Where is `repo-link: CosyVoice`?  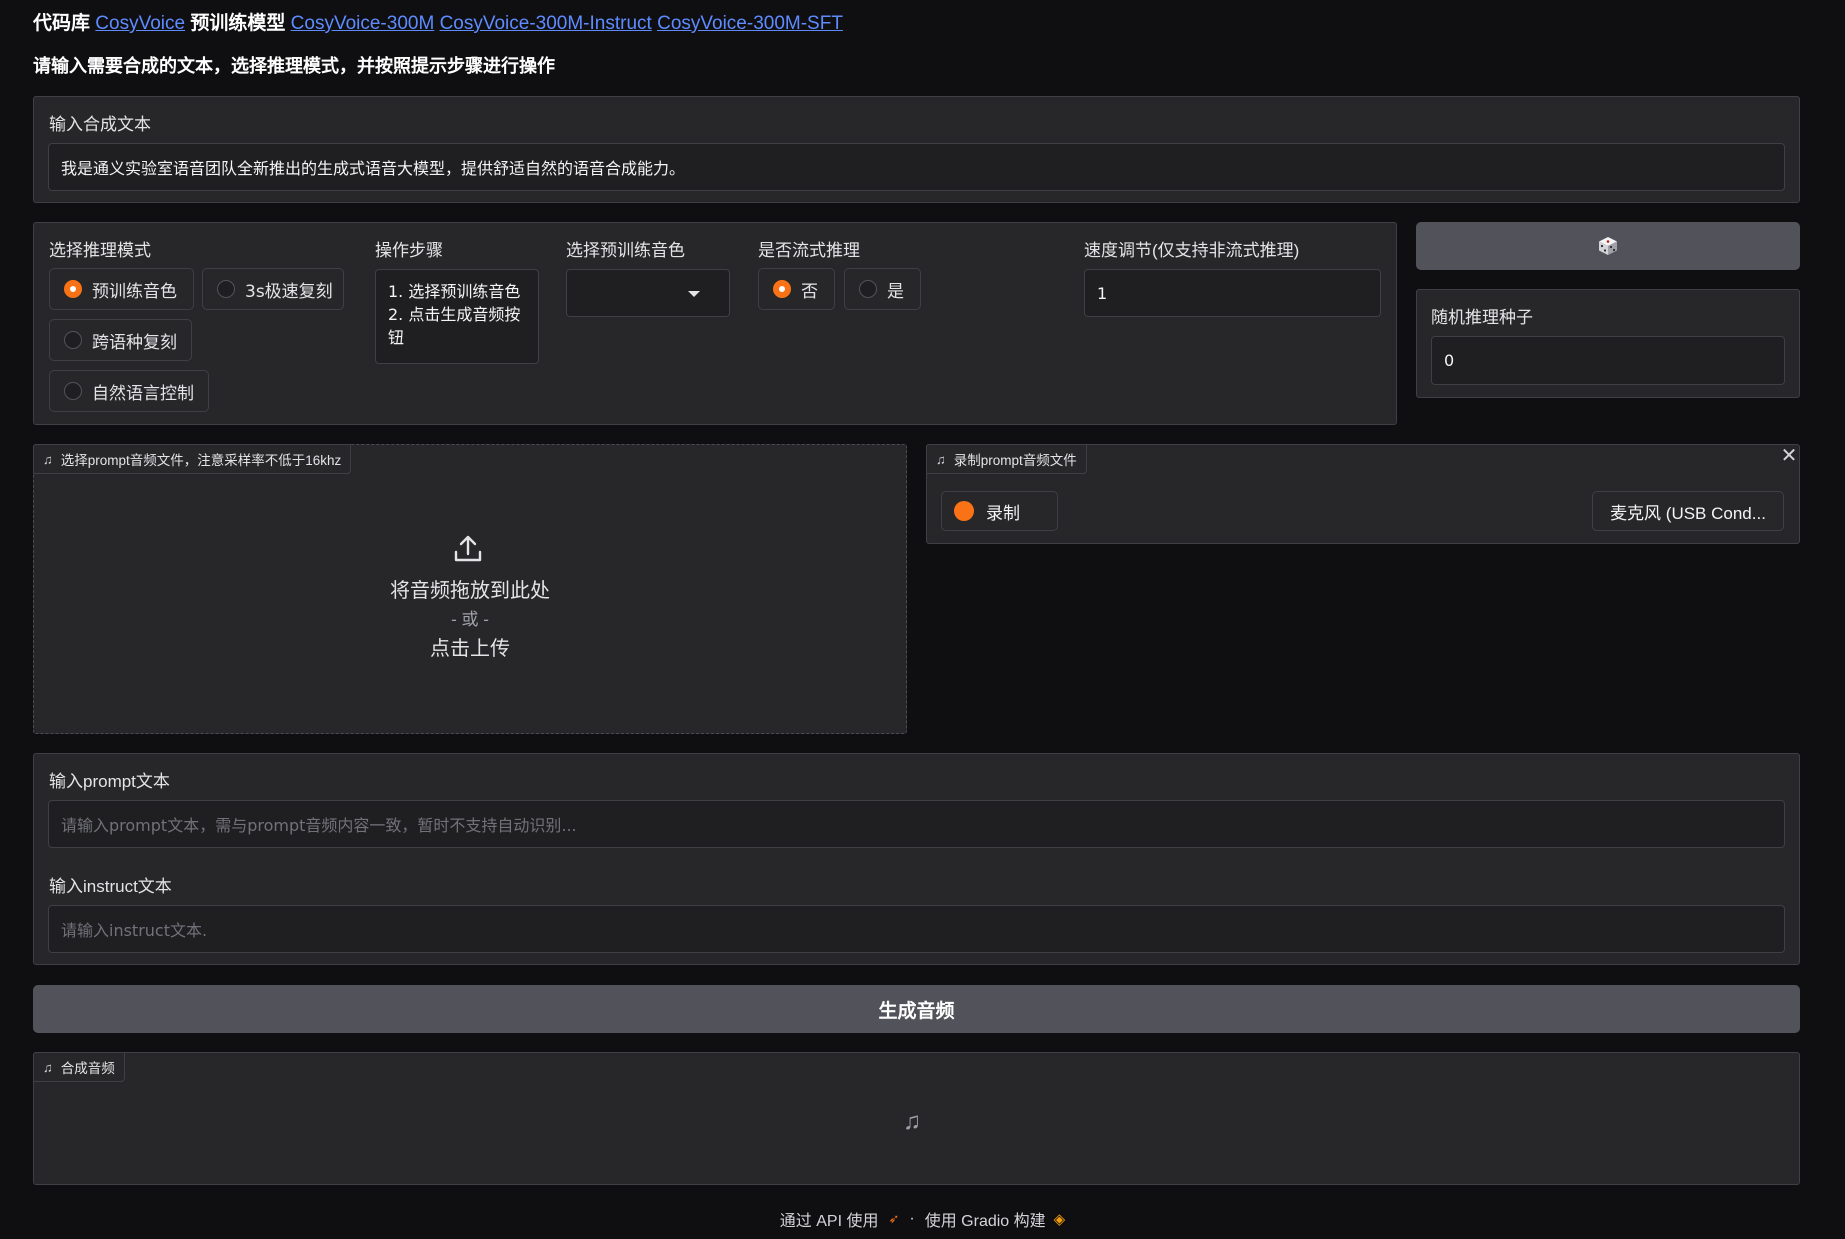 repo-link: CosyVoice is located at coordinates (140, 23).